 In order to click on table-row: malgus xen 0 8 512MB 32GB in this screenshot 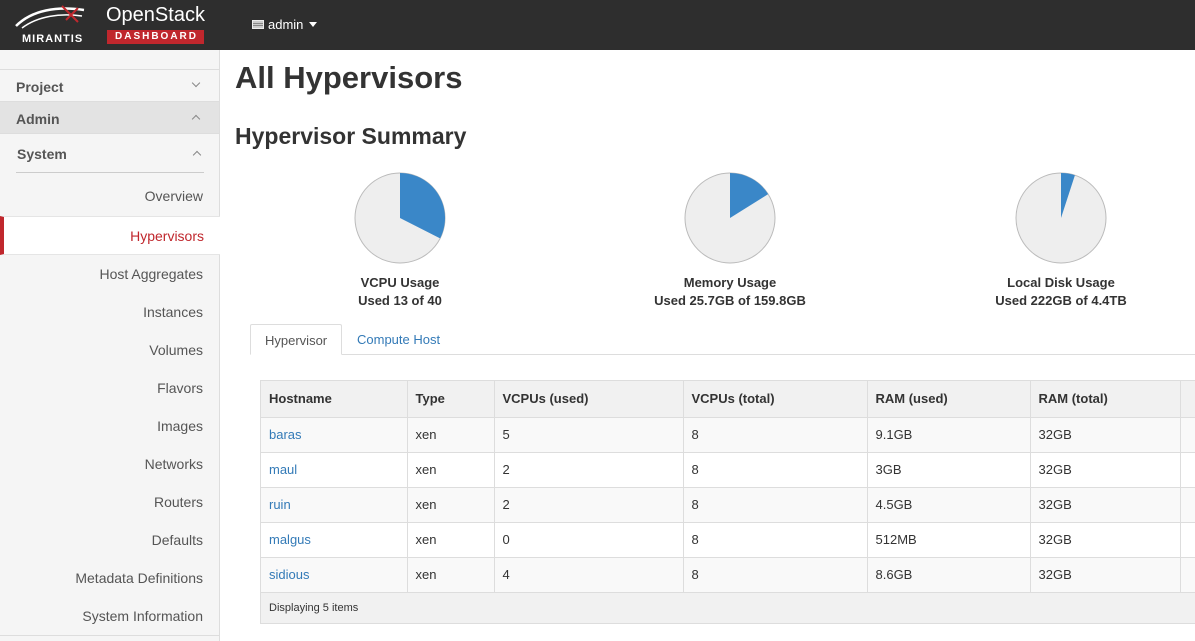, I will do `click(728, 540)`.